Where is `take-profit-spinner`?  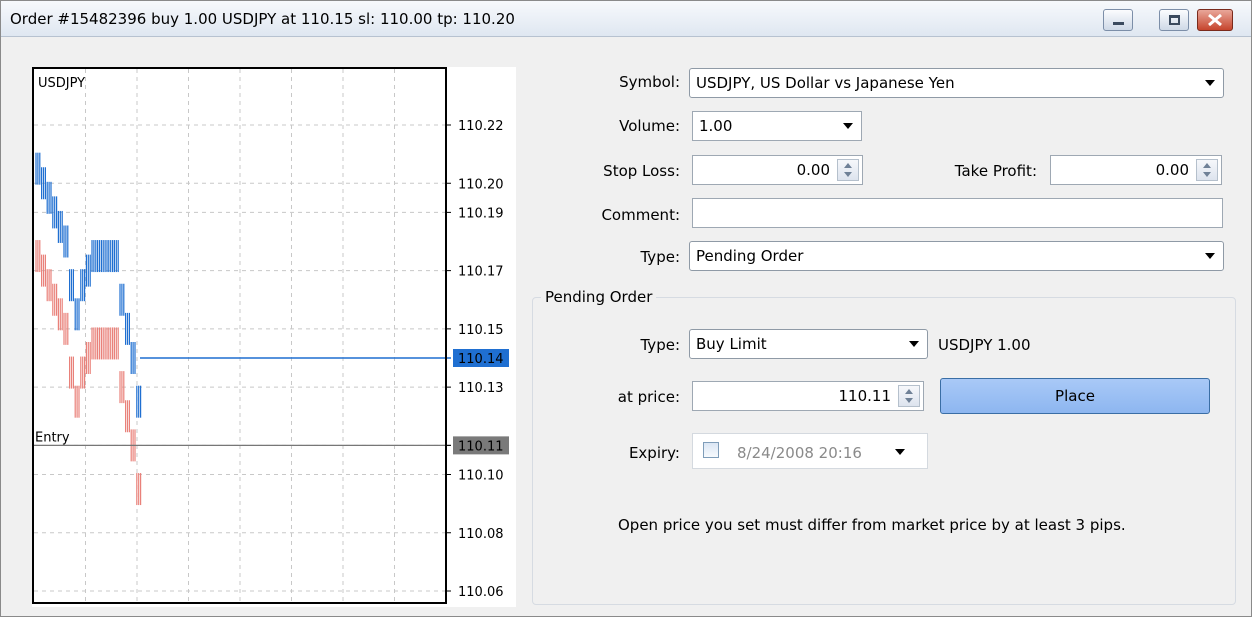 take-profit-spinner is located at coordinates (1207, 170).